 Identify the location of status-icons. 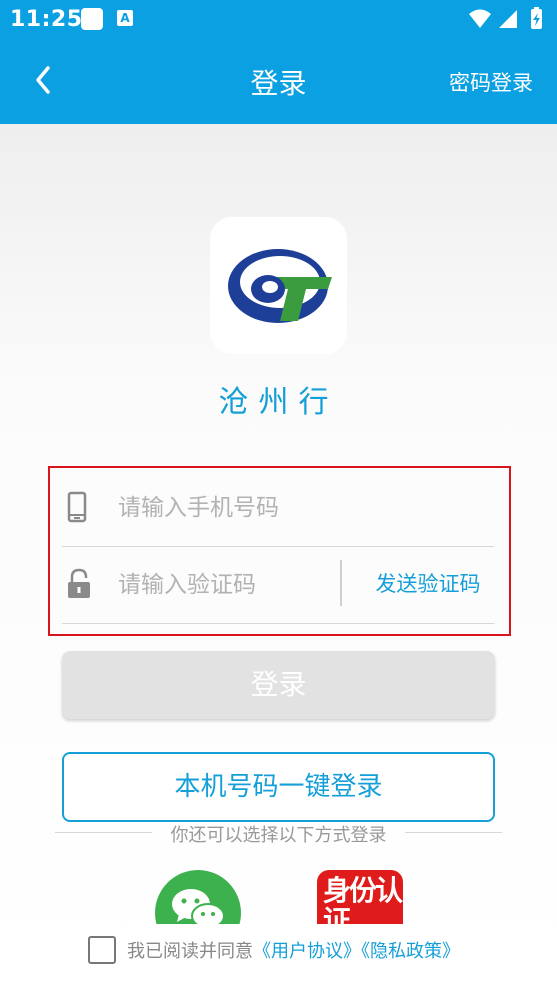
(508, 21).